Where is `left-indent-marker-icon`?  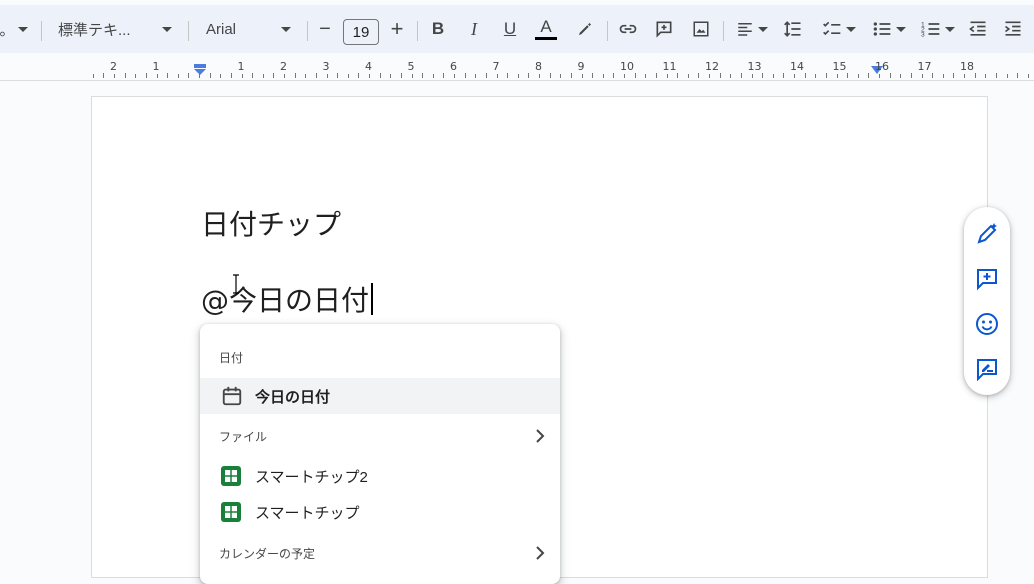
left-indent-marker-icon is located at coordinates (200, 70).